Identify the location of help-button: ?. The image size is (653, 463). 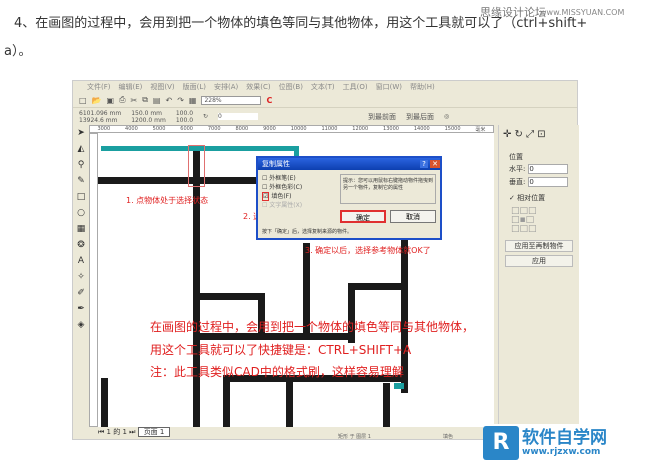
(424, 164).